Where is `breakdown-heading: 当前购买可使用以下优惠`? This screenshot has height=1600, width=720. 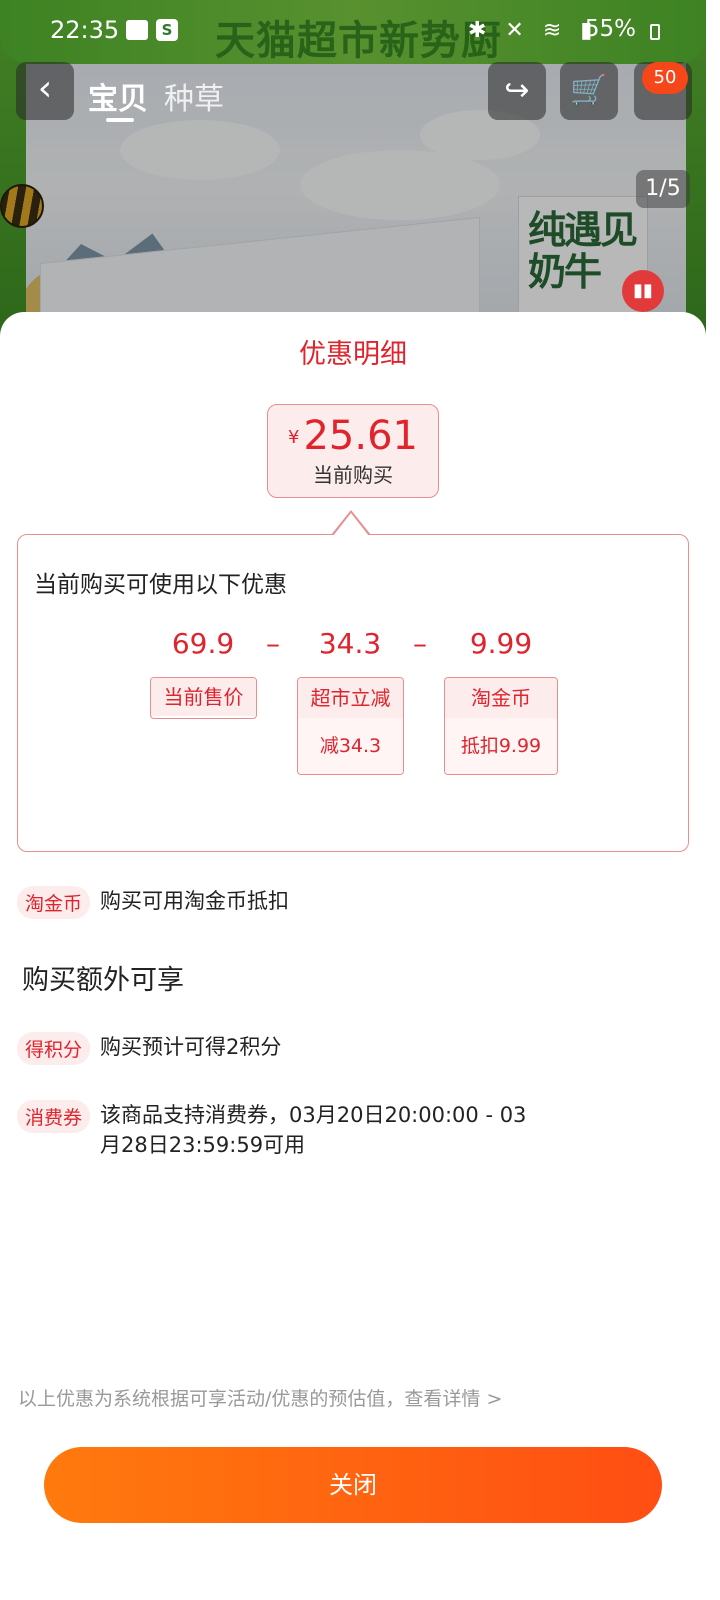 breakdown-heading: 当前购买可使用以下优惠 is located at coordinates (160, 585).